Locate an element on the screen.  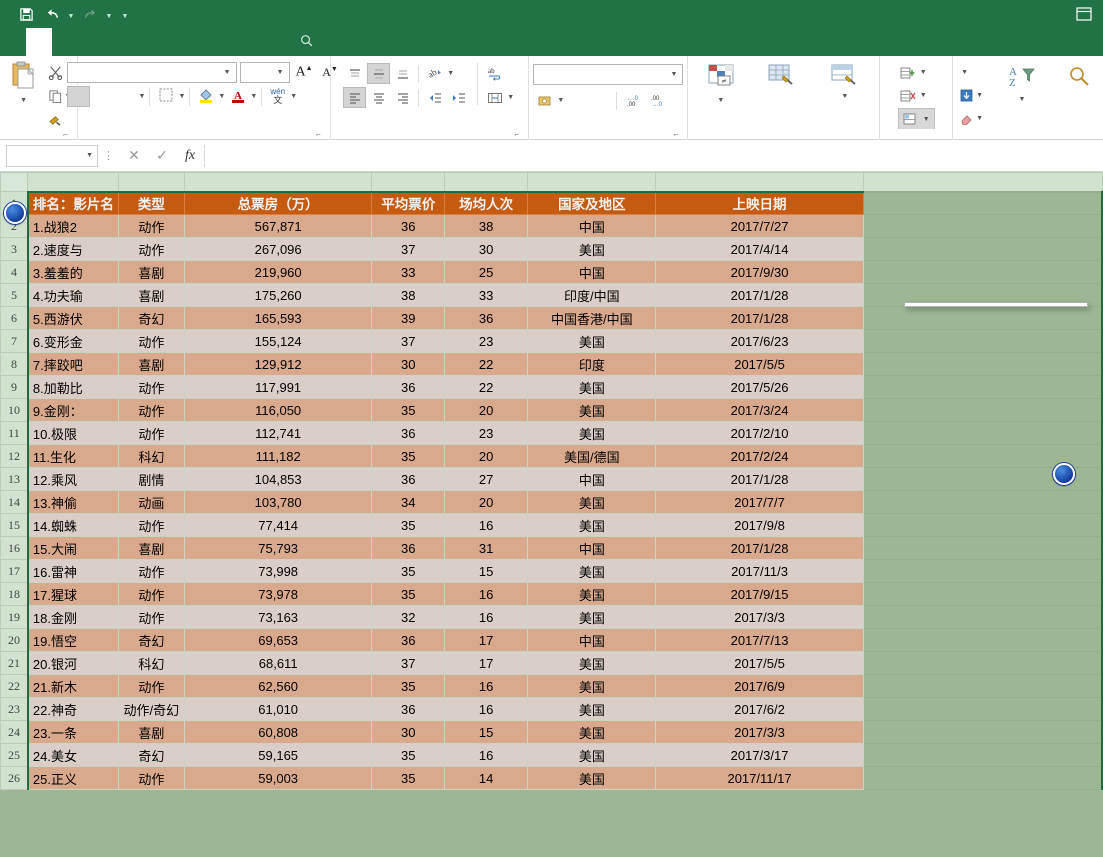
row-header-5: 5 is located at coordinates (14, 295).